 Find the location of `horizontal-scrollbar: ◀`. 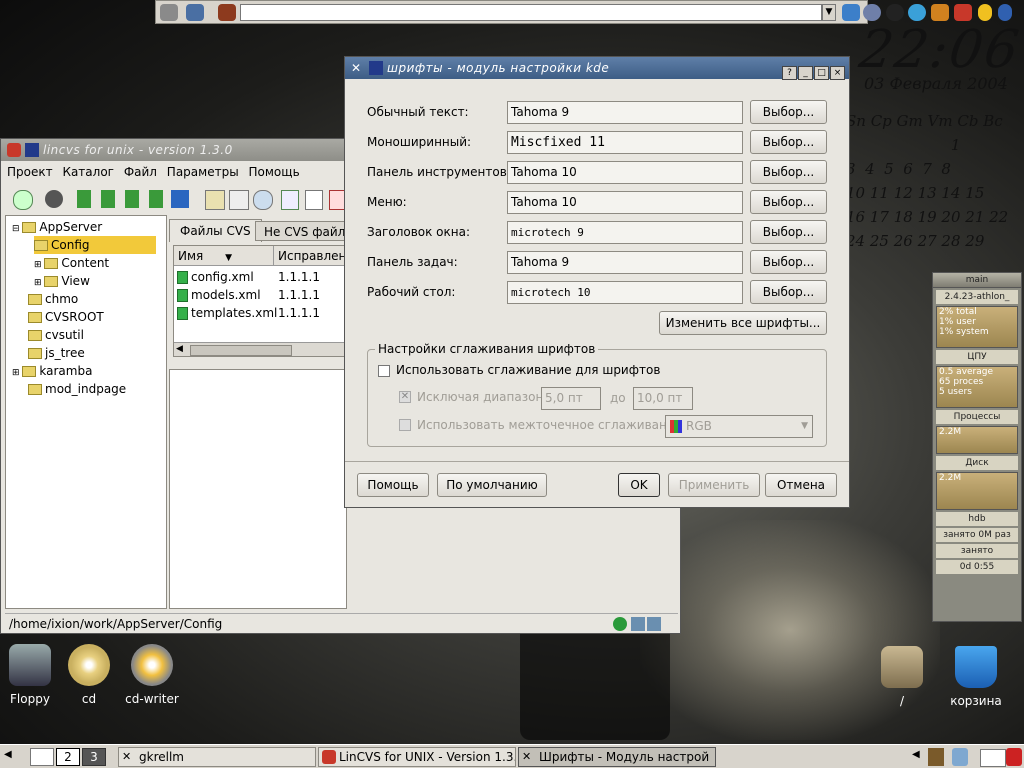

horizontal-scrollbar: ◀ is located at coordinates (260, 349).